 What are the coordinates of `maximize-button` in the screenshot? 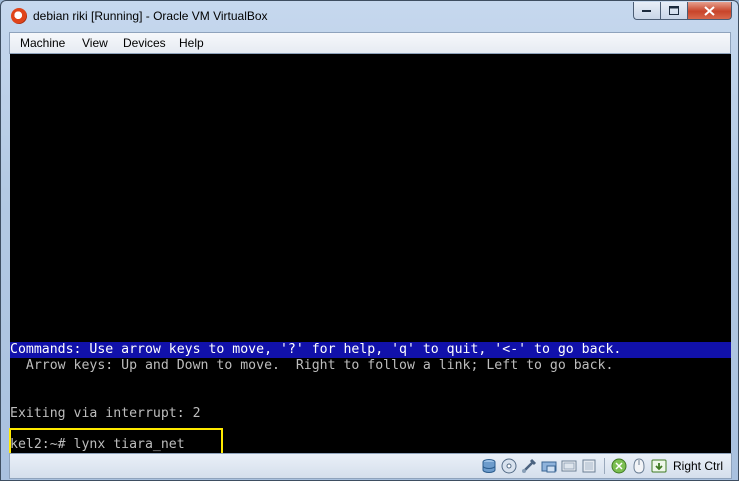 It's located at (673, 11).